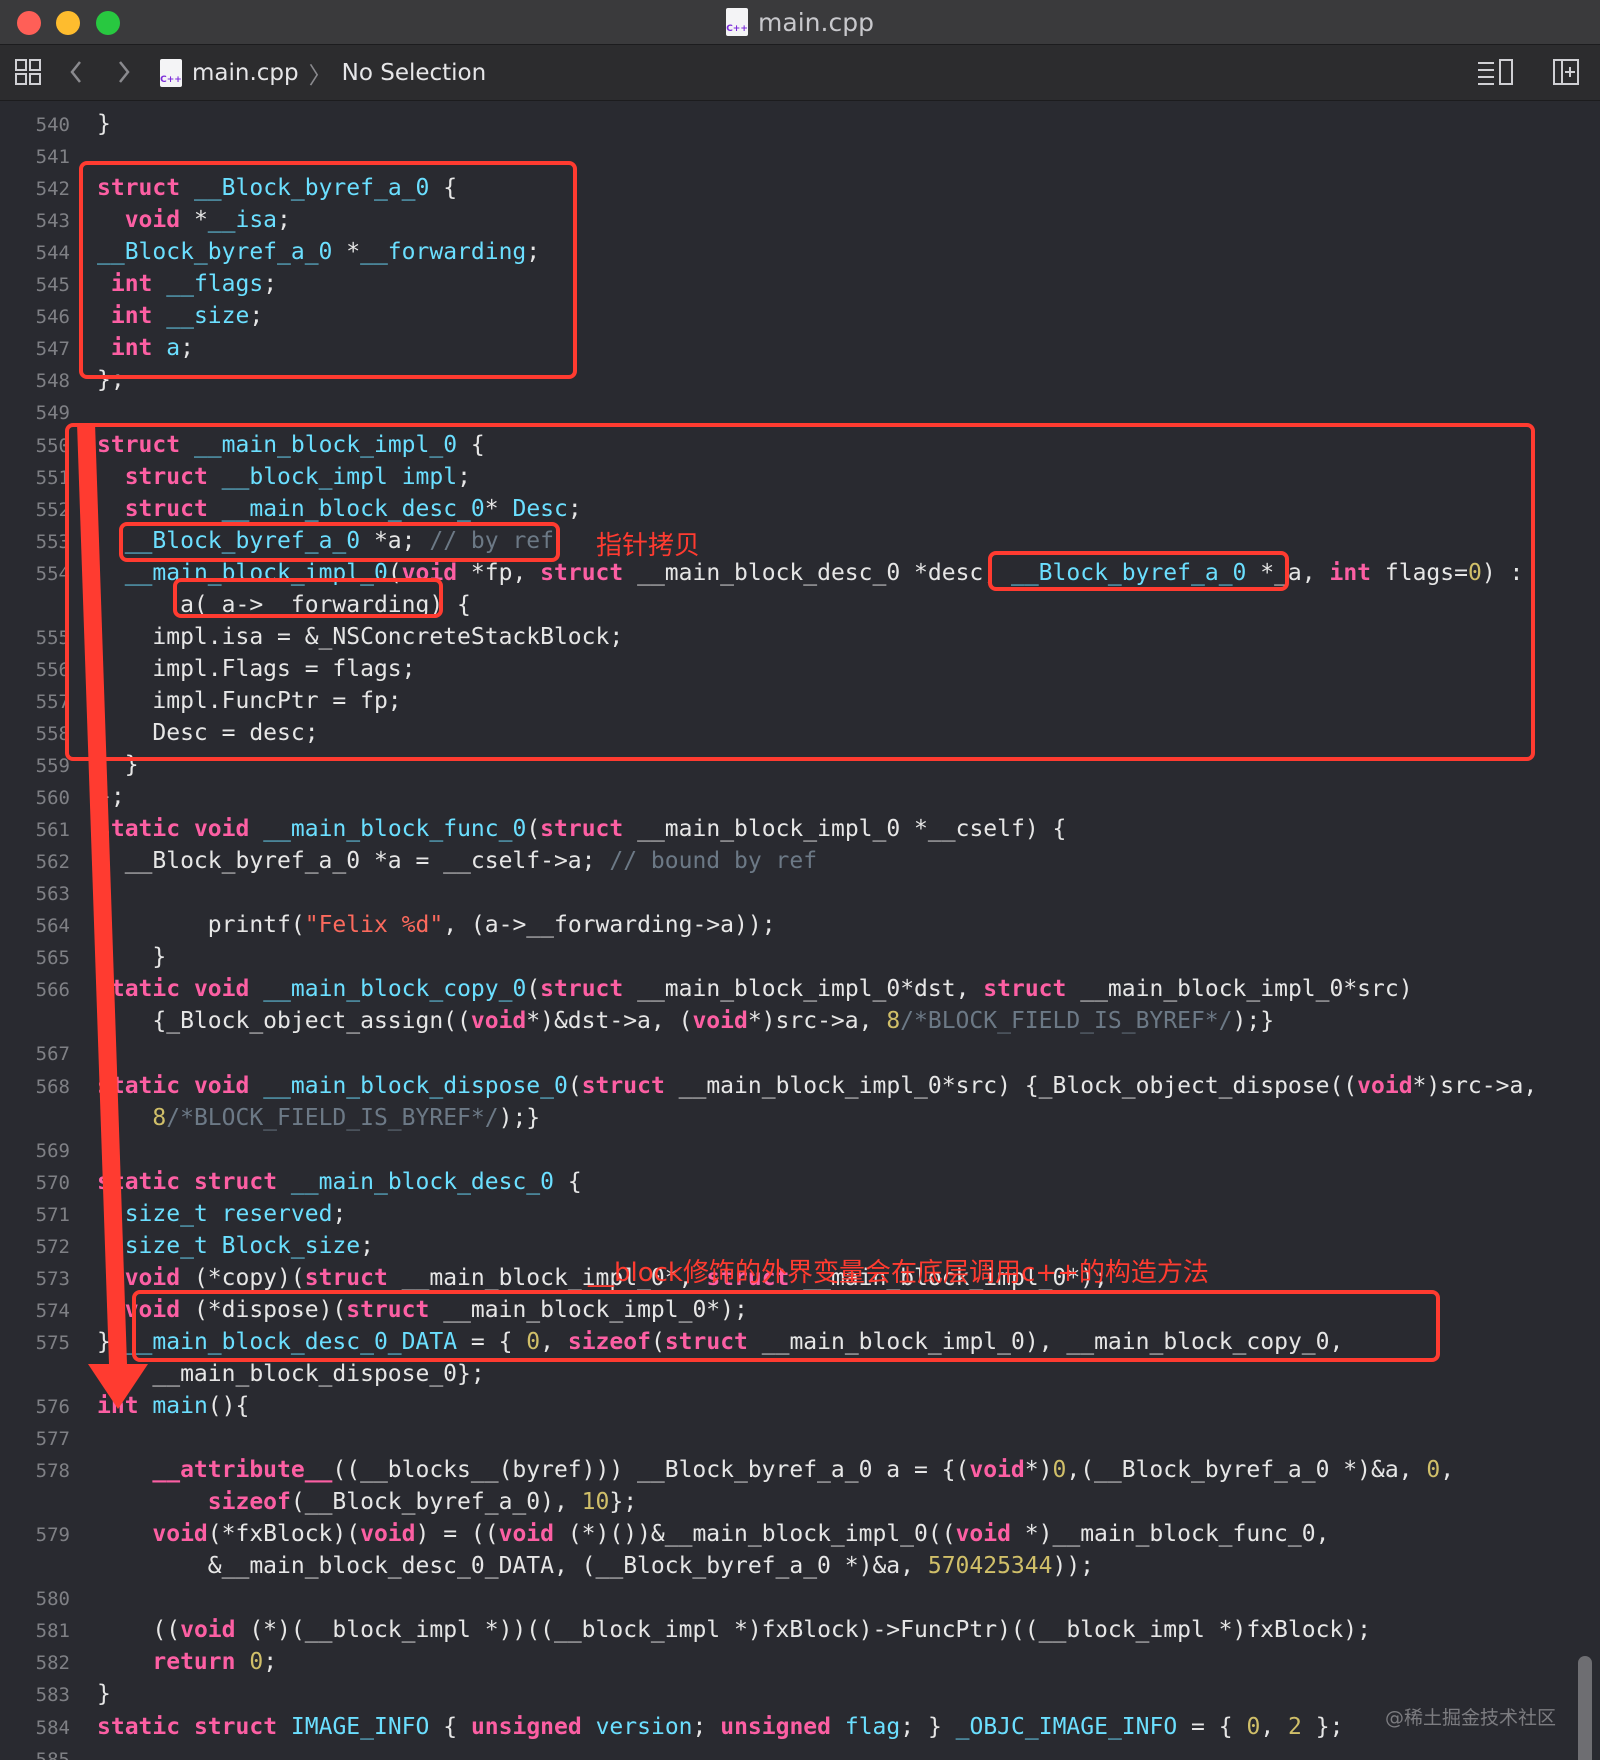  What do you see at coordinates (800, 73) in the screenshot?
I see `jump-bar: C++ main.cpp 〉 No Selection` at bounding box center [800, 73].